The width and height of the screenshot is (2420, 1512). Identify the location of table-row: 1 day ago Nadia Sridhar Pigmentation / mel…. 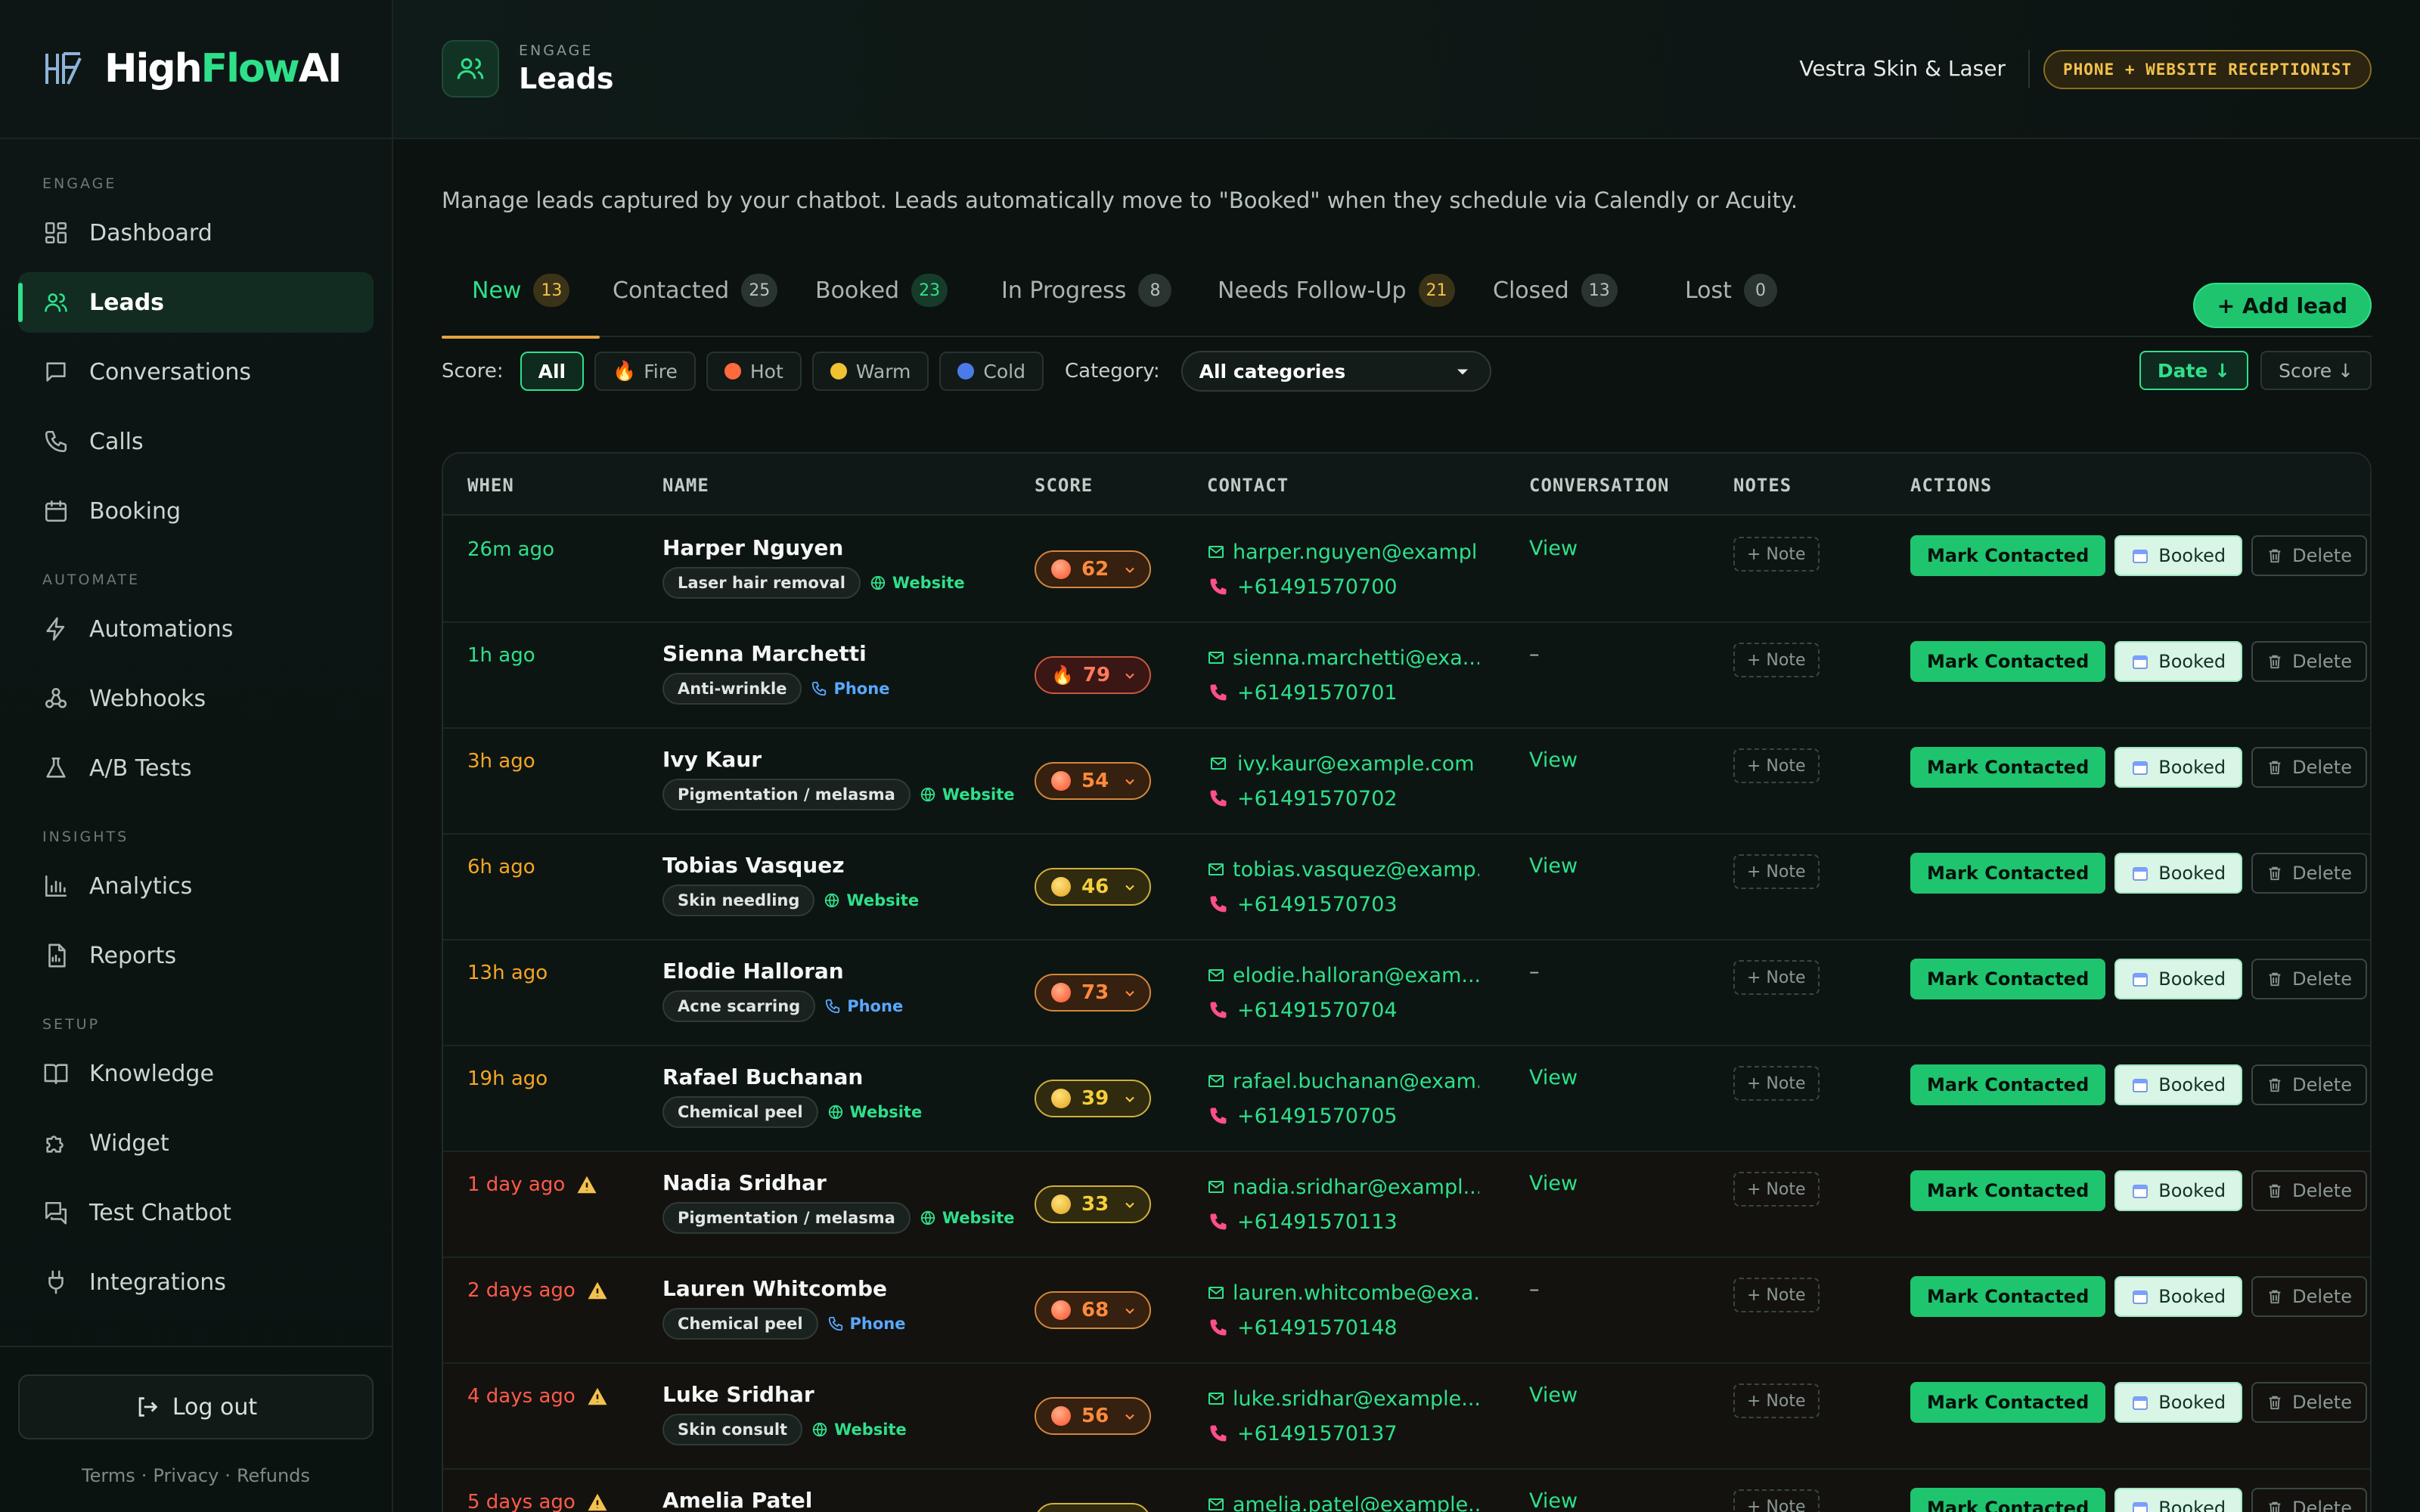
(1406, 1205).